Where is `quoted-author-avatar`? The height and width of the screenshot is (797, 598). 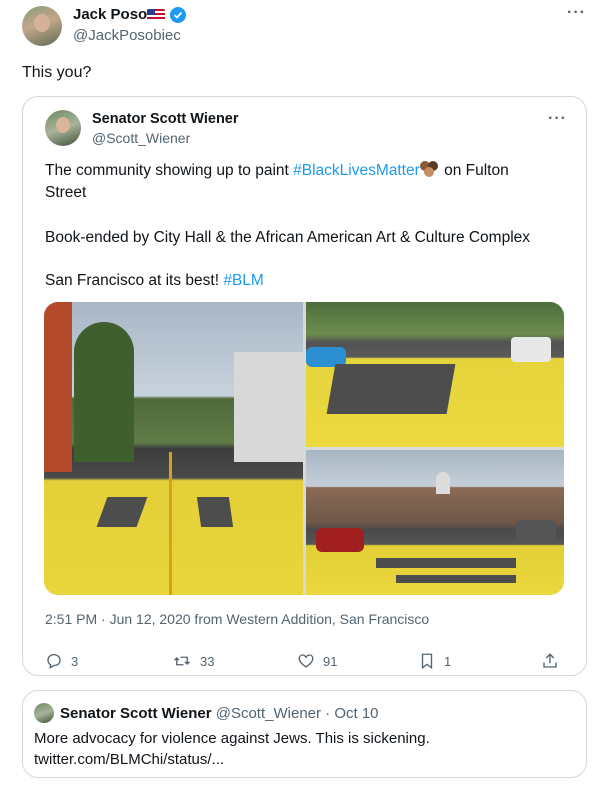
quoted-author-avatar is located at coordinates (63, 128).